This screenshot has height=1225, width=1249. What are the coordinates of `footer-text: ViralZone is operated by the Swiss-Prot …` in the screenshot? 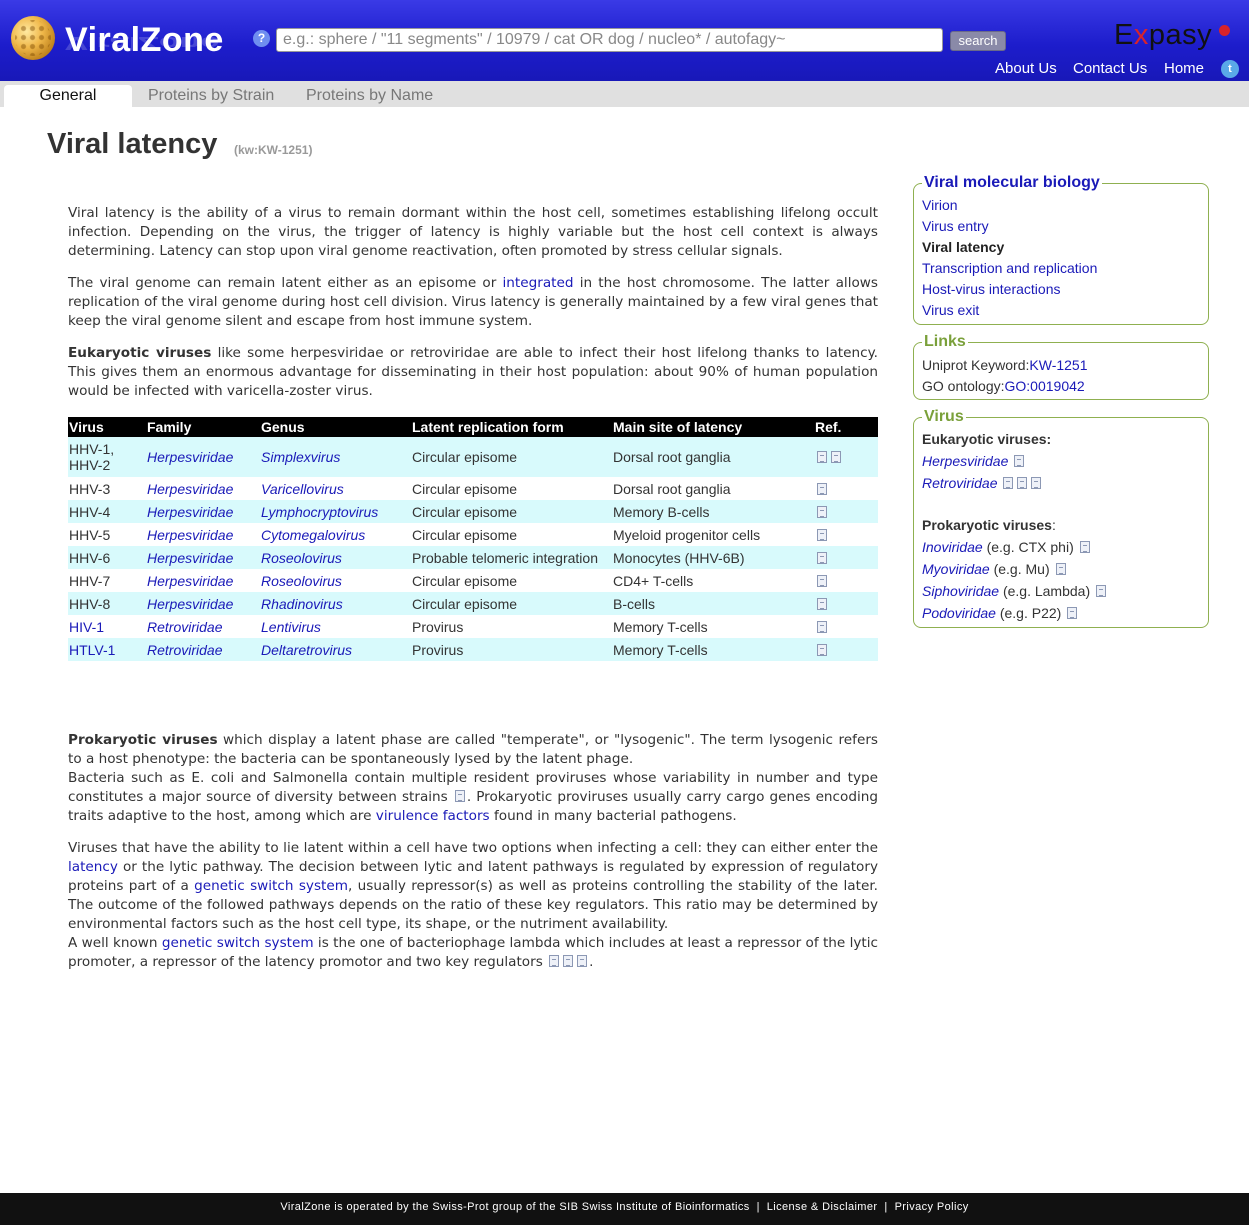 It's located at (515, 1207).